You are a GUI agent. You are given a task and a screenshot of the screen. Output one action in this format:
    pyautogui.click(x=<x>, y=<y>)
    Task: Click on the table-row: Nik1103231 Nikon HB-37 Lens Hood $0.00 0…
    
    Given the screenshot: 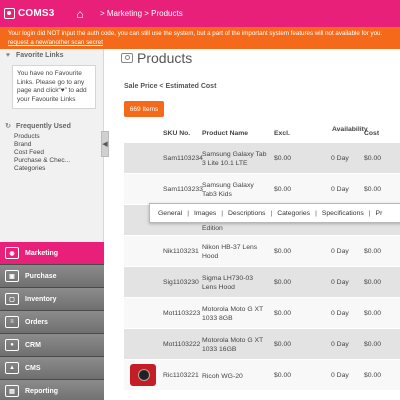 What is the action you would take?
    pyautogui.click(x=262, y=251)
    